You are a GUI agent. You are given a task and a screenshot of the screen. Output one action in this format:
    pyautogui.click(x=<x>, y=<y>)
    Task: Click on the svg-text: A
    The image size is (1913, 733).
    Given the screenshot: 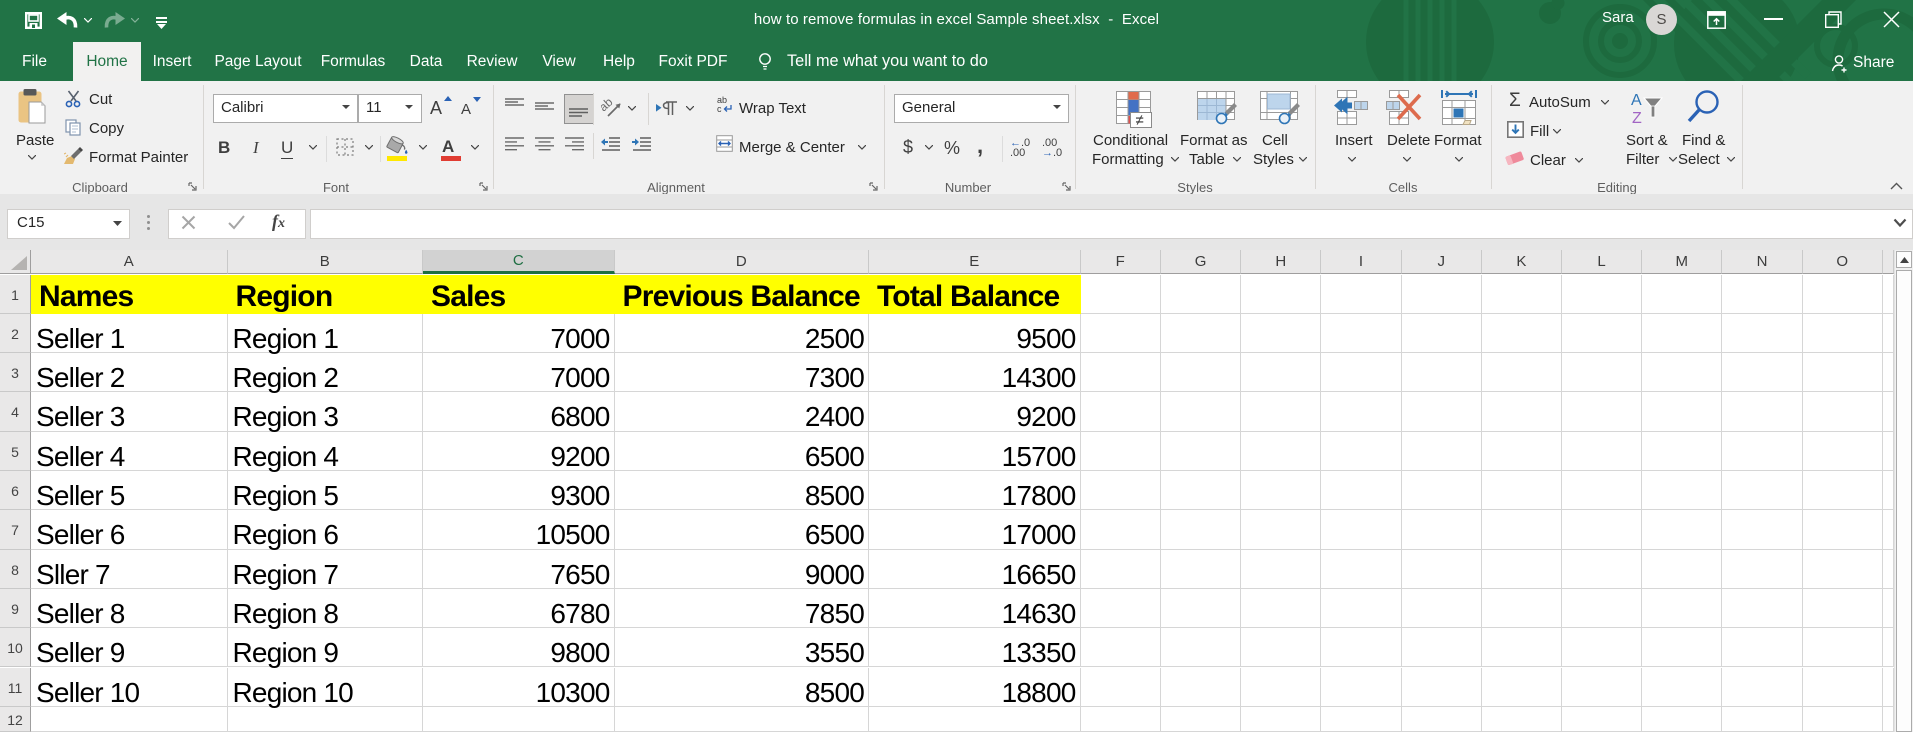 What is the action you would take?
    pyautogui.click(x=1636, y=100)
    